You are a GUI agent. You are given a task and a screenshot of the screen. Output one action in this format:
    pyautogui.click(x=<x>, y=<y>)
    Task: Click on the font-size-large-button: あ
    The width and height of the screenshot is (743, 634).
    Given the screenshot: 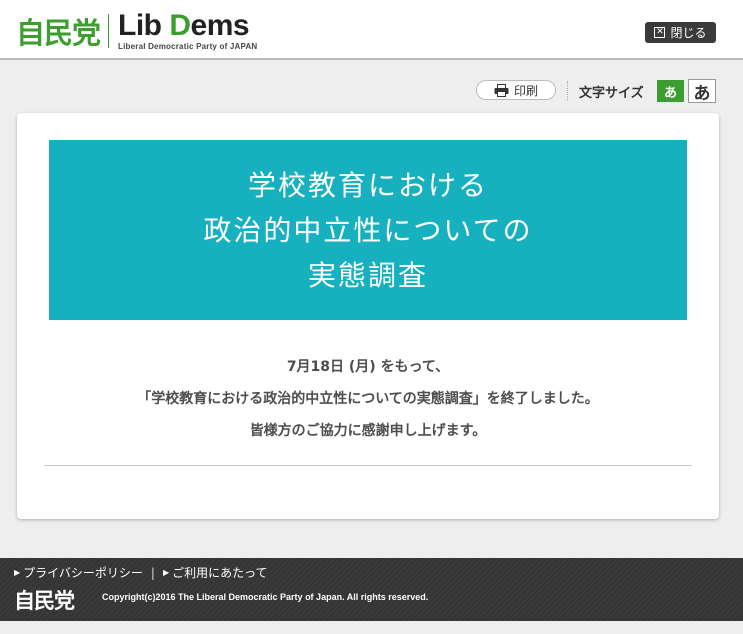 What is the action you would take?
    pyautogui.click(x=702, y=91)
    